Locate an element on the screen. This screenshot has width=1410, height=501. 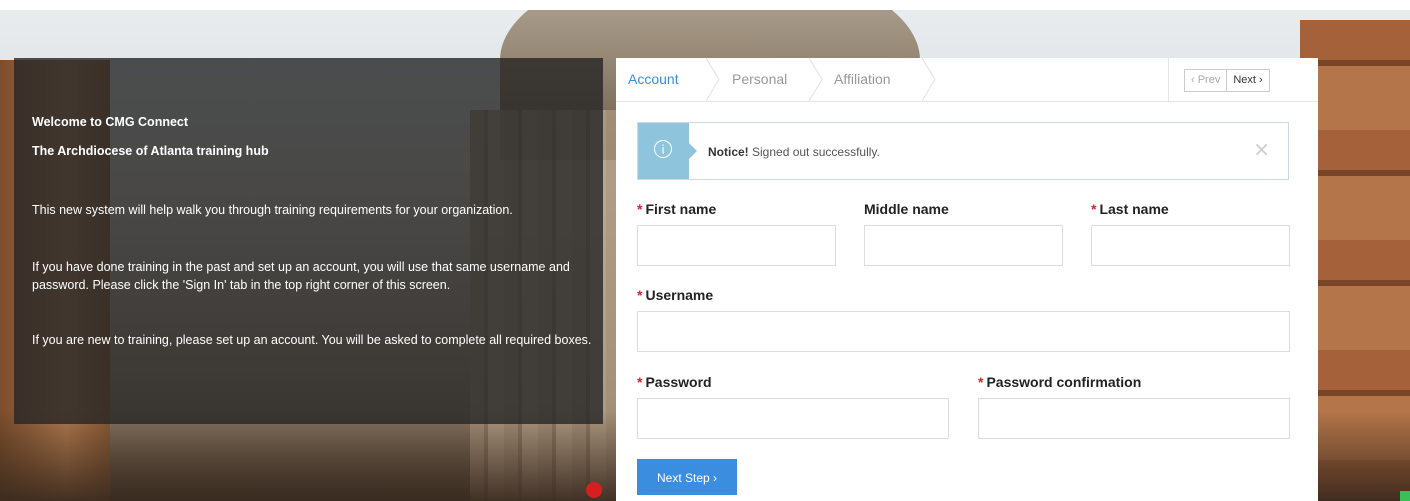
notice-message: Notice! Signed out successfully. is located at coordinates (794, 152).